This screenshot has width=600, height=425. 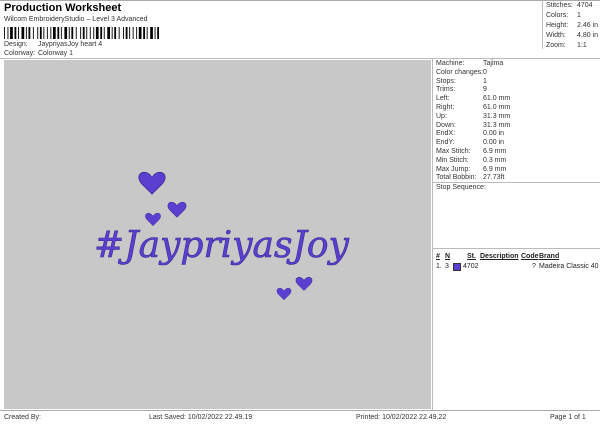 I want to click on seq-row-n: 3, so click(x=447, y=266).